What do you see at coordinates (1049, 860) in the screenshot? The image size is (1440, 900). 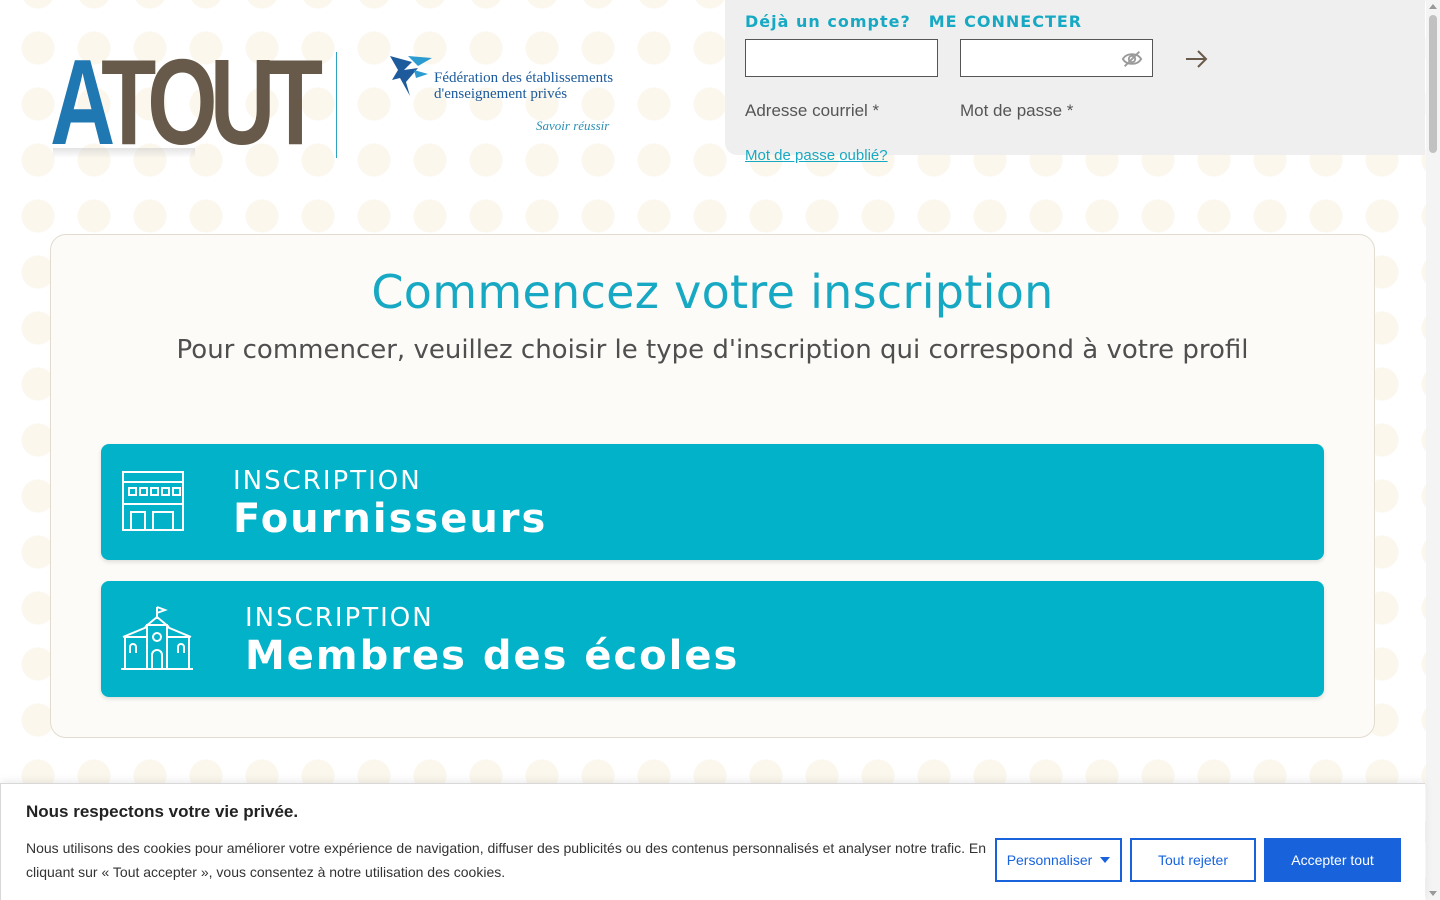 I see `customize-label: Personnaliser` at bounding box center [1049, 860].